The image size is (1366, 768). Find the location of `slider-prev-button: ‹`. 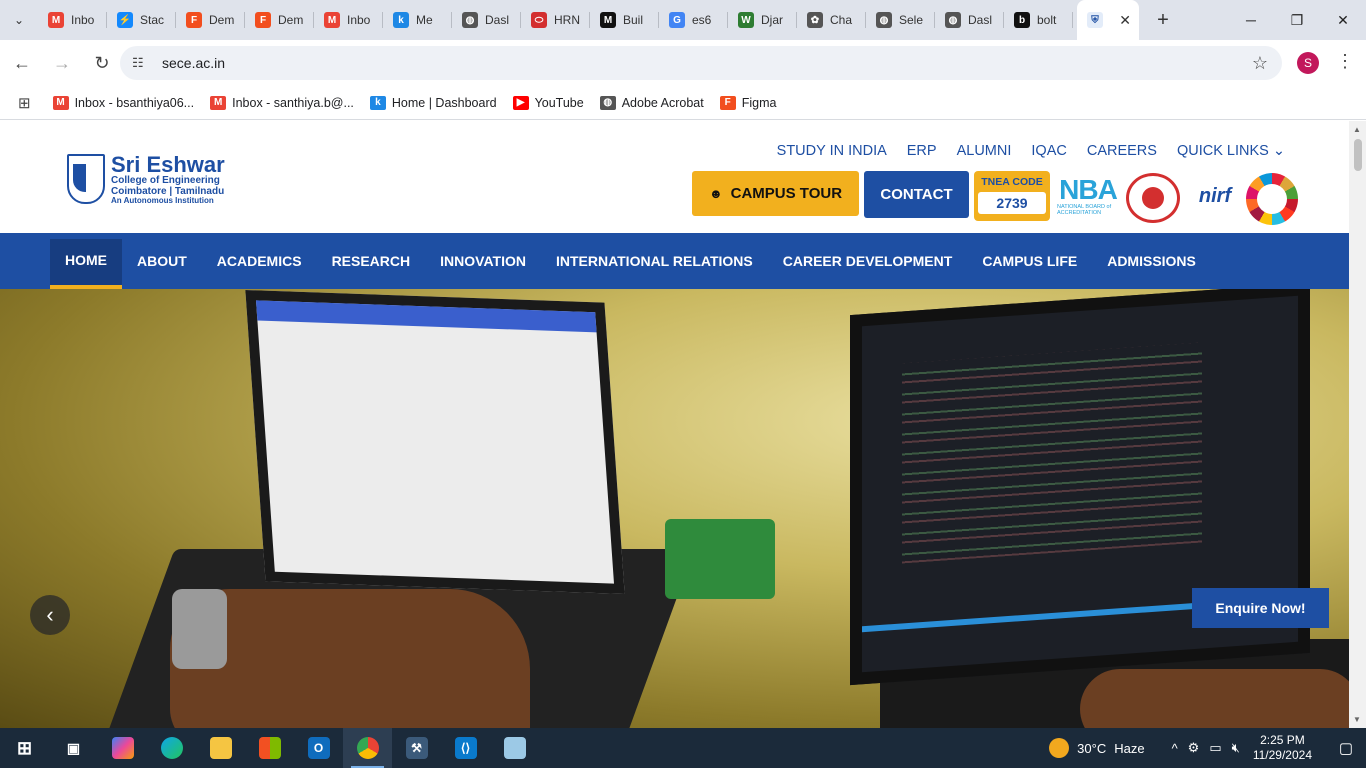

slider-prev-button: ‹ is located at coordinates (50, 615).